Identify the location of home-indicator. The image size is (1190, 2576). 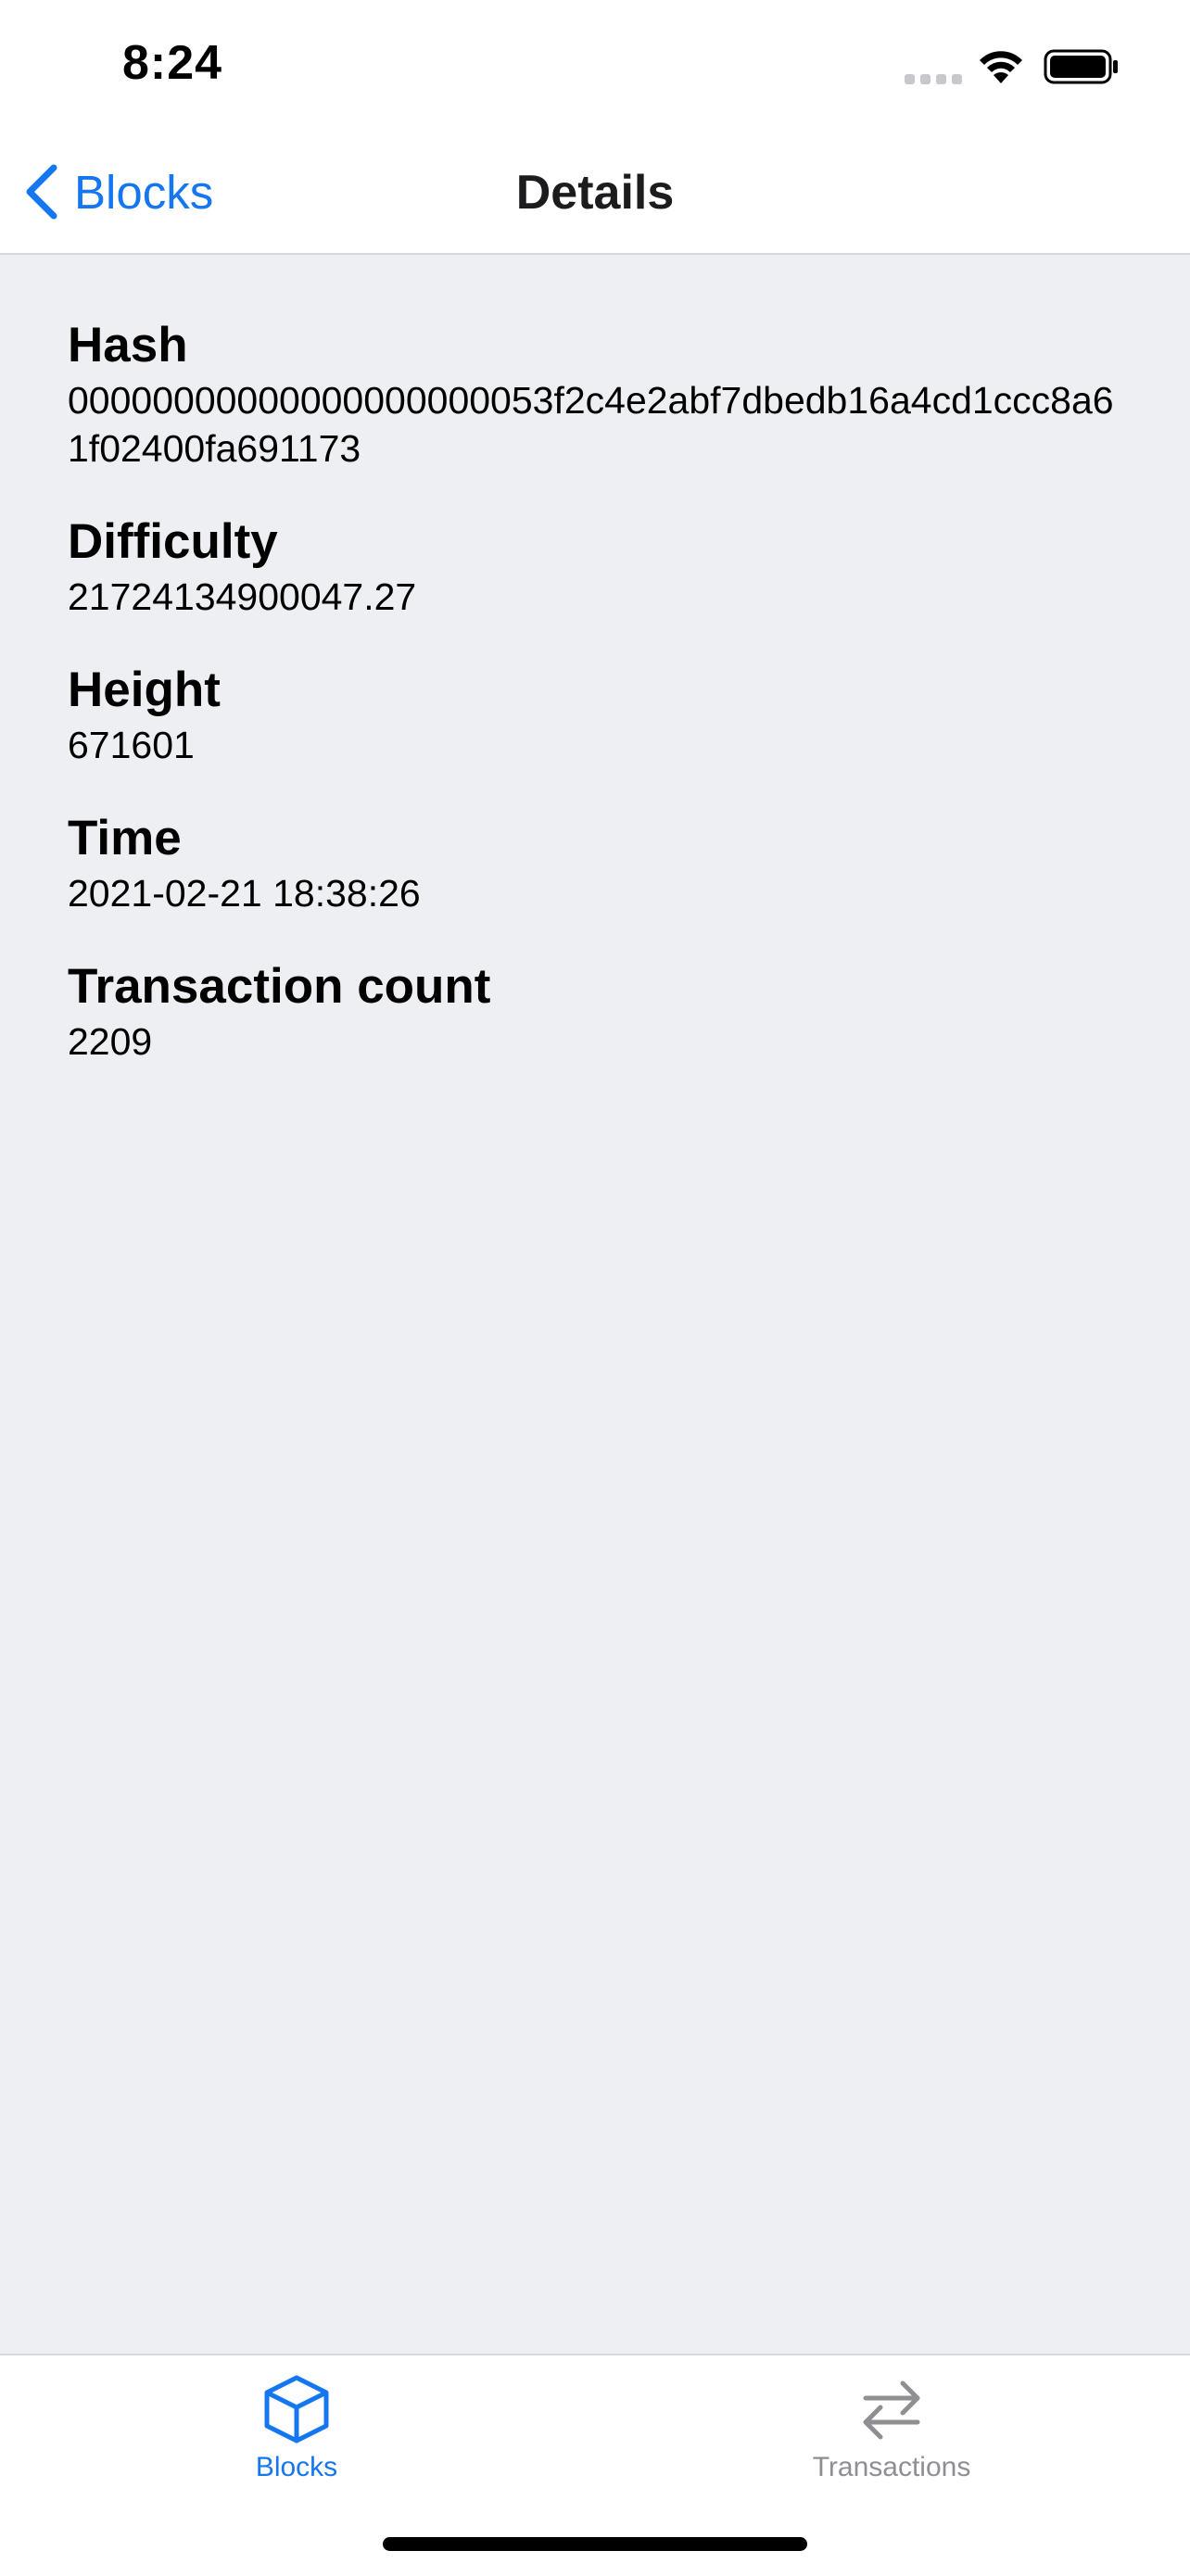
(595, 2544).